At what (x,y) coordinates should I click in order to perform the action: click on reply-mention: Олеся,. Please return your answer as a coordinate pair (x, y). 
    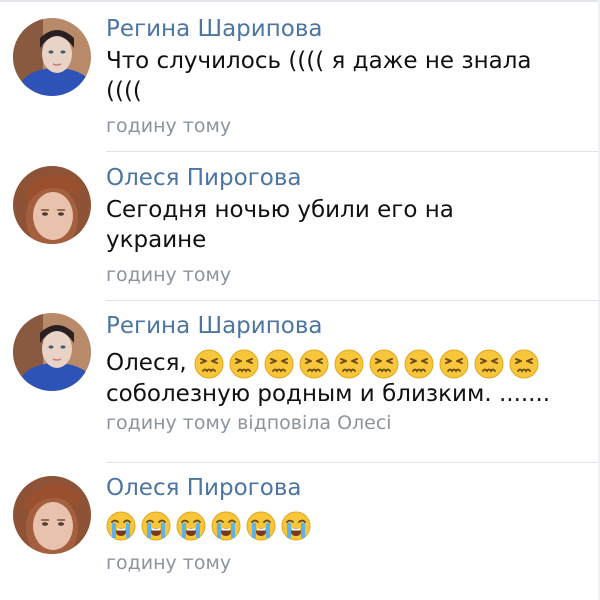
    Looking at the image, I should click on (146, 363).